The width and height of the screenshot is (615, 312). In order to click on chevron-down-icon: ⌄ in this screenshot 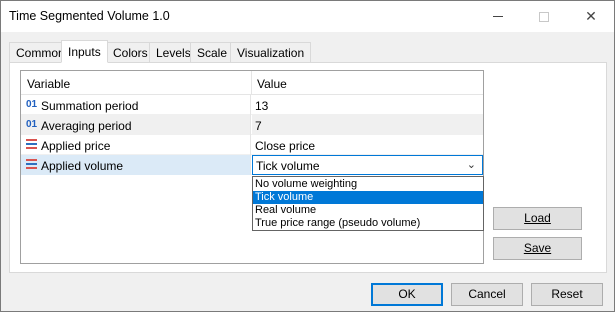, I will do `click(471, 164)`.